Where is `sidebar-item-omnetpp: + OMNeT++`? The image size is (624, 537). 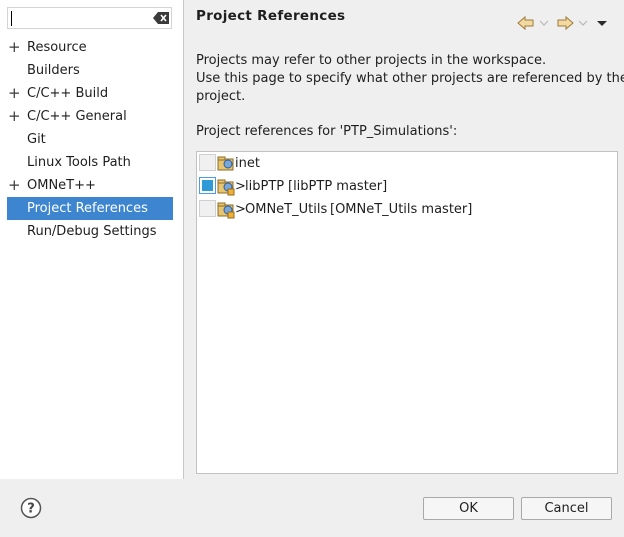
sidebar-item-omnetpp: + OMNeT++ is located at coordinates (90, 185).